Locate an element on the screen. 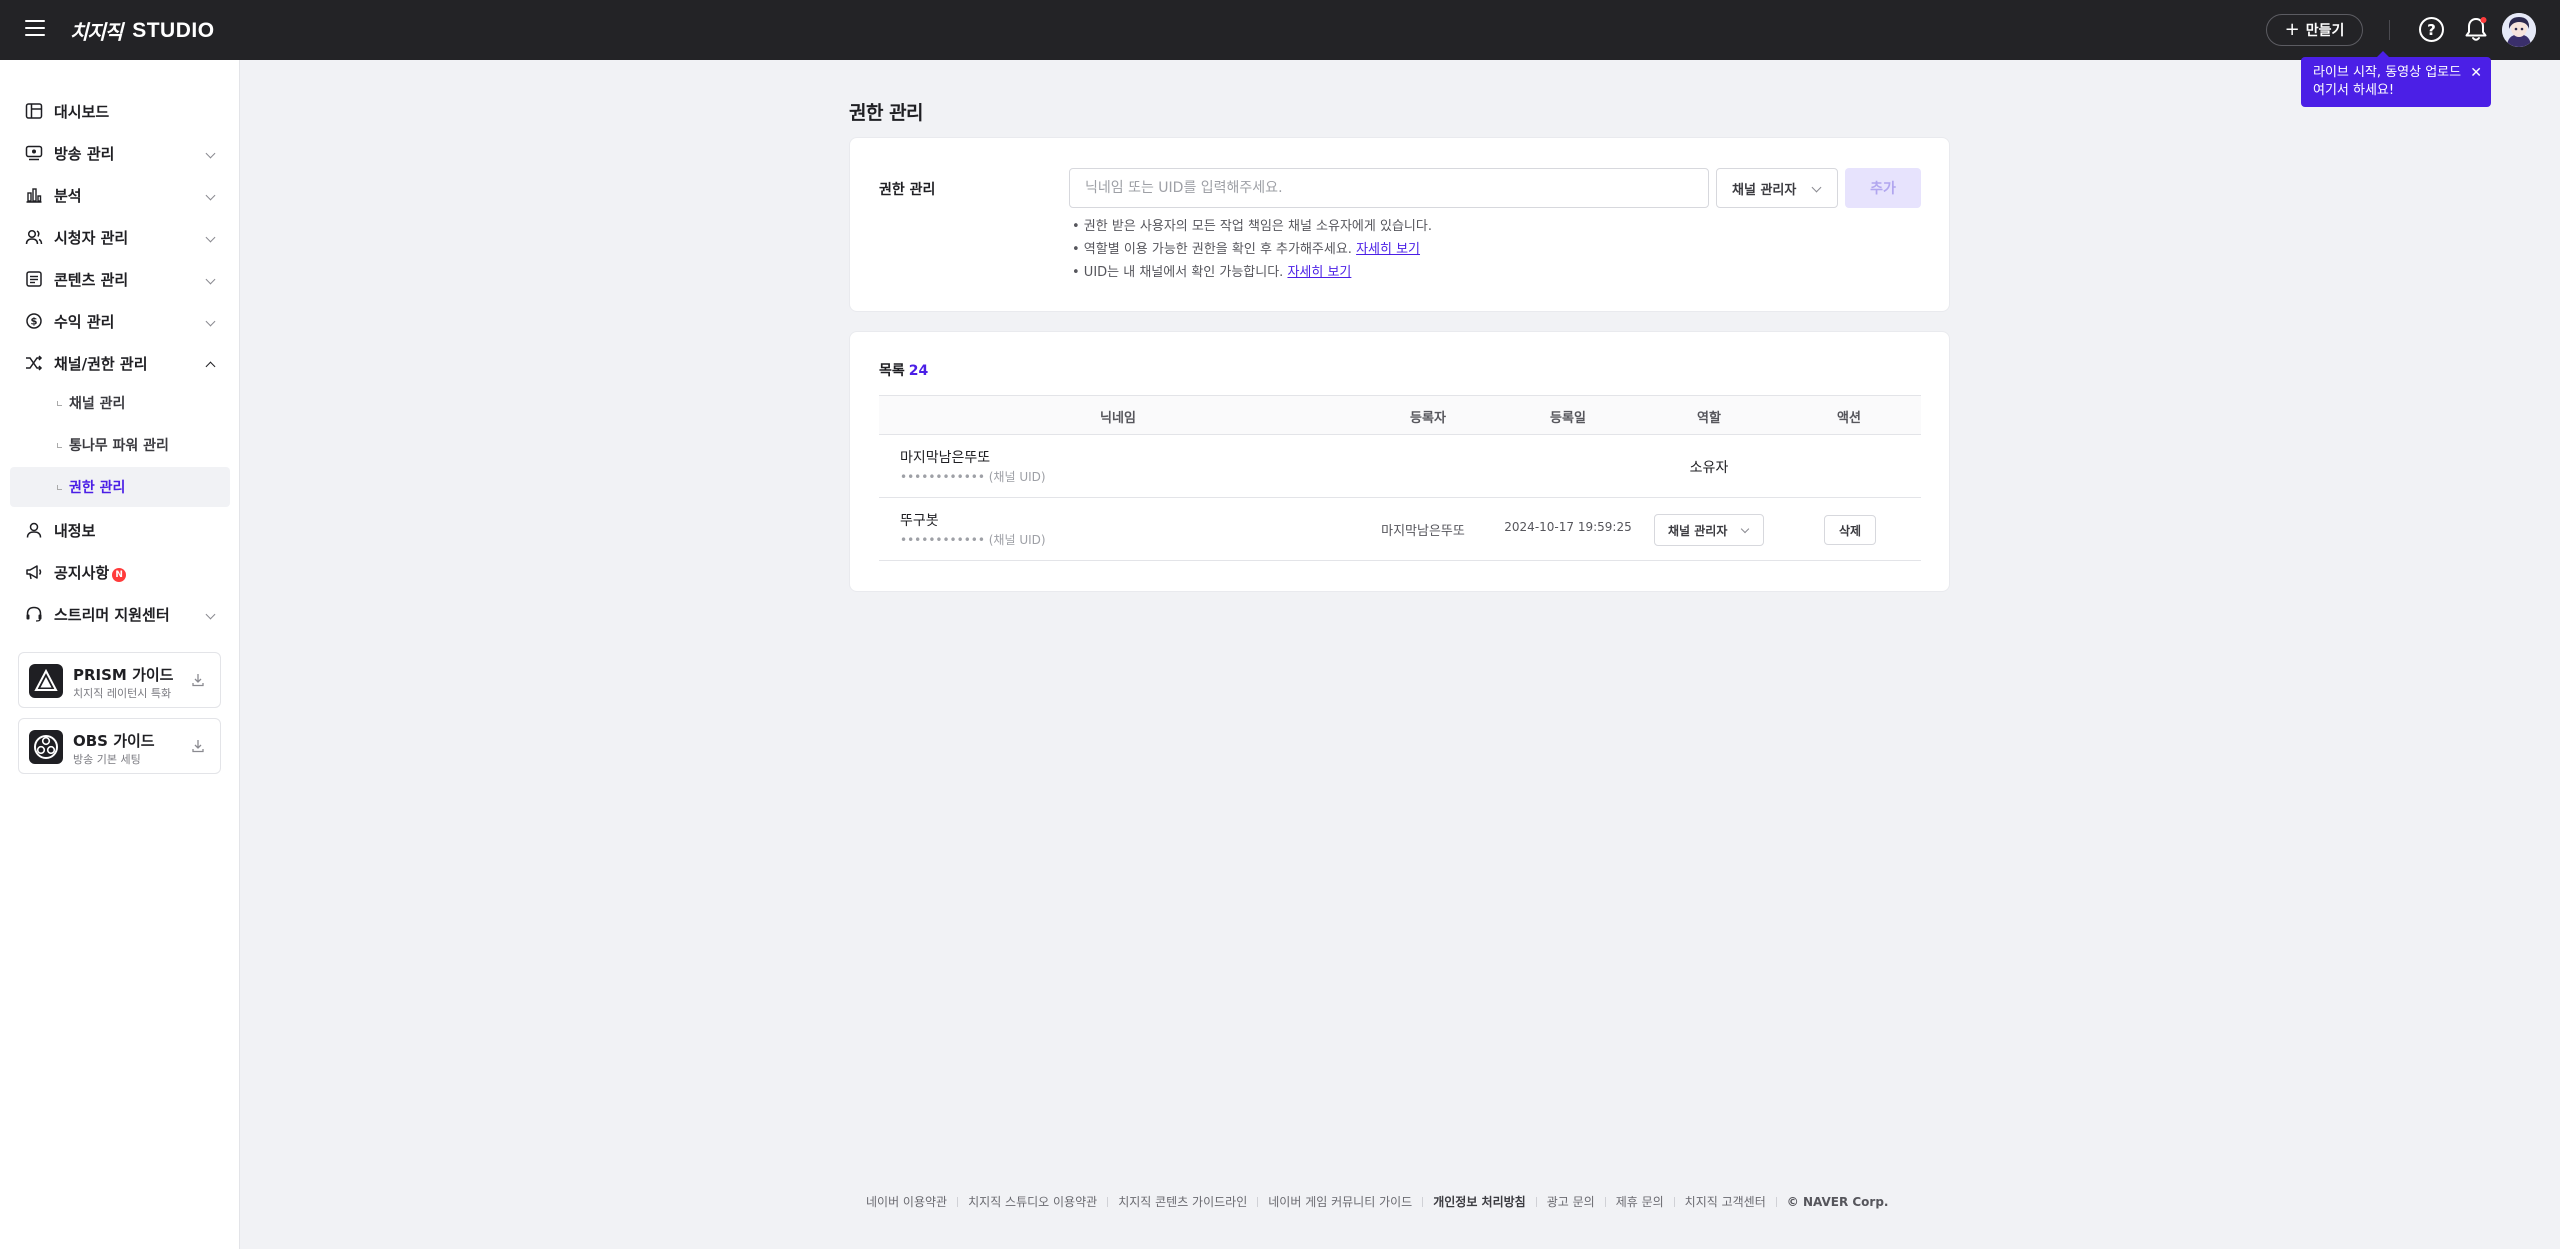  note-line: • UID는 내 채널에서 확인 가능합니다. 자세히 보기 is located at coordinates (1252, 272).